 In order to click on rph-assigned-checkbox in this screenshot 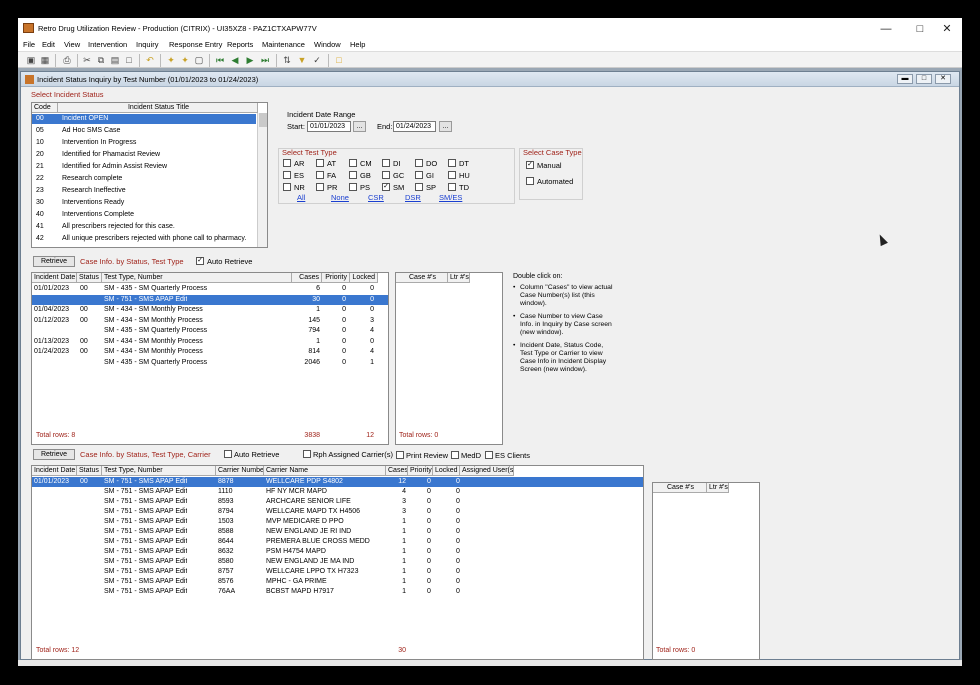, I will do `click(307, 454)`.